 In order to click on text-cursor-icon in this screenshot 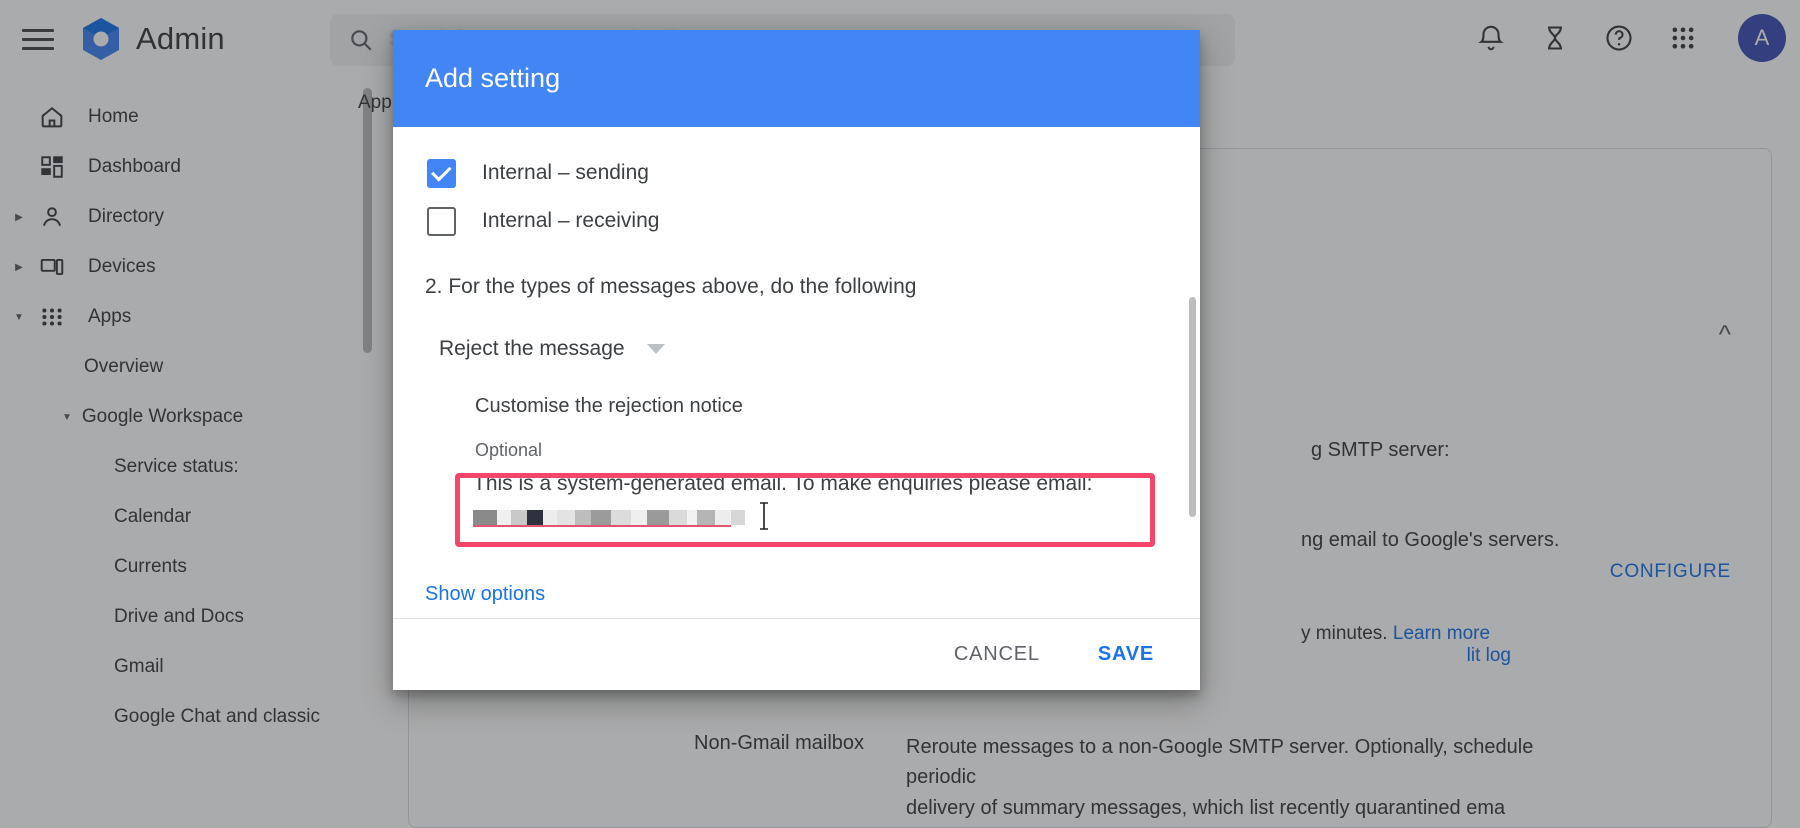, I will do `click(762, 515)`.